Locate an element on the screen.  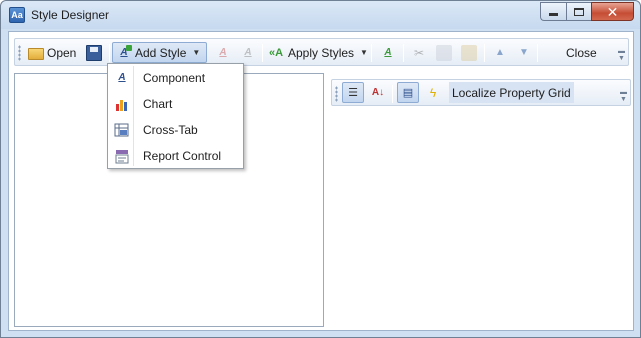
caption-buttons: ✕ is located at coordinates (587, 11).